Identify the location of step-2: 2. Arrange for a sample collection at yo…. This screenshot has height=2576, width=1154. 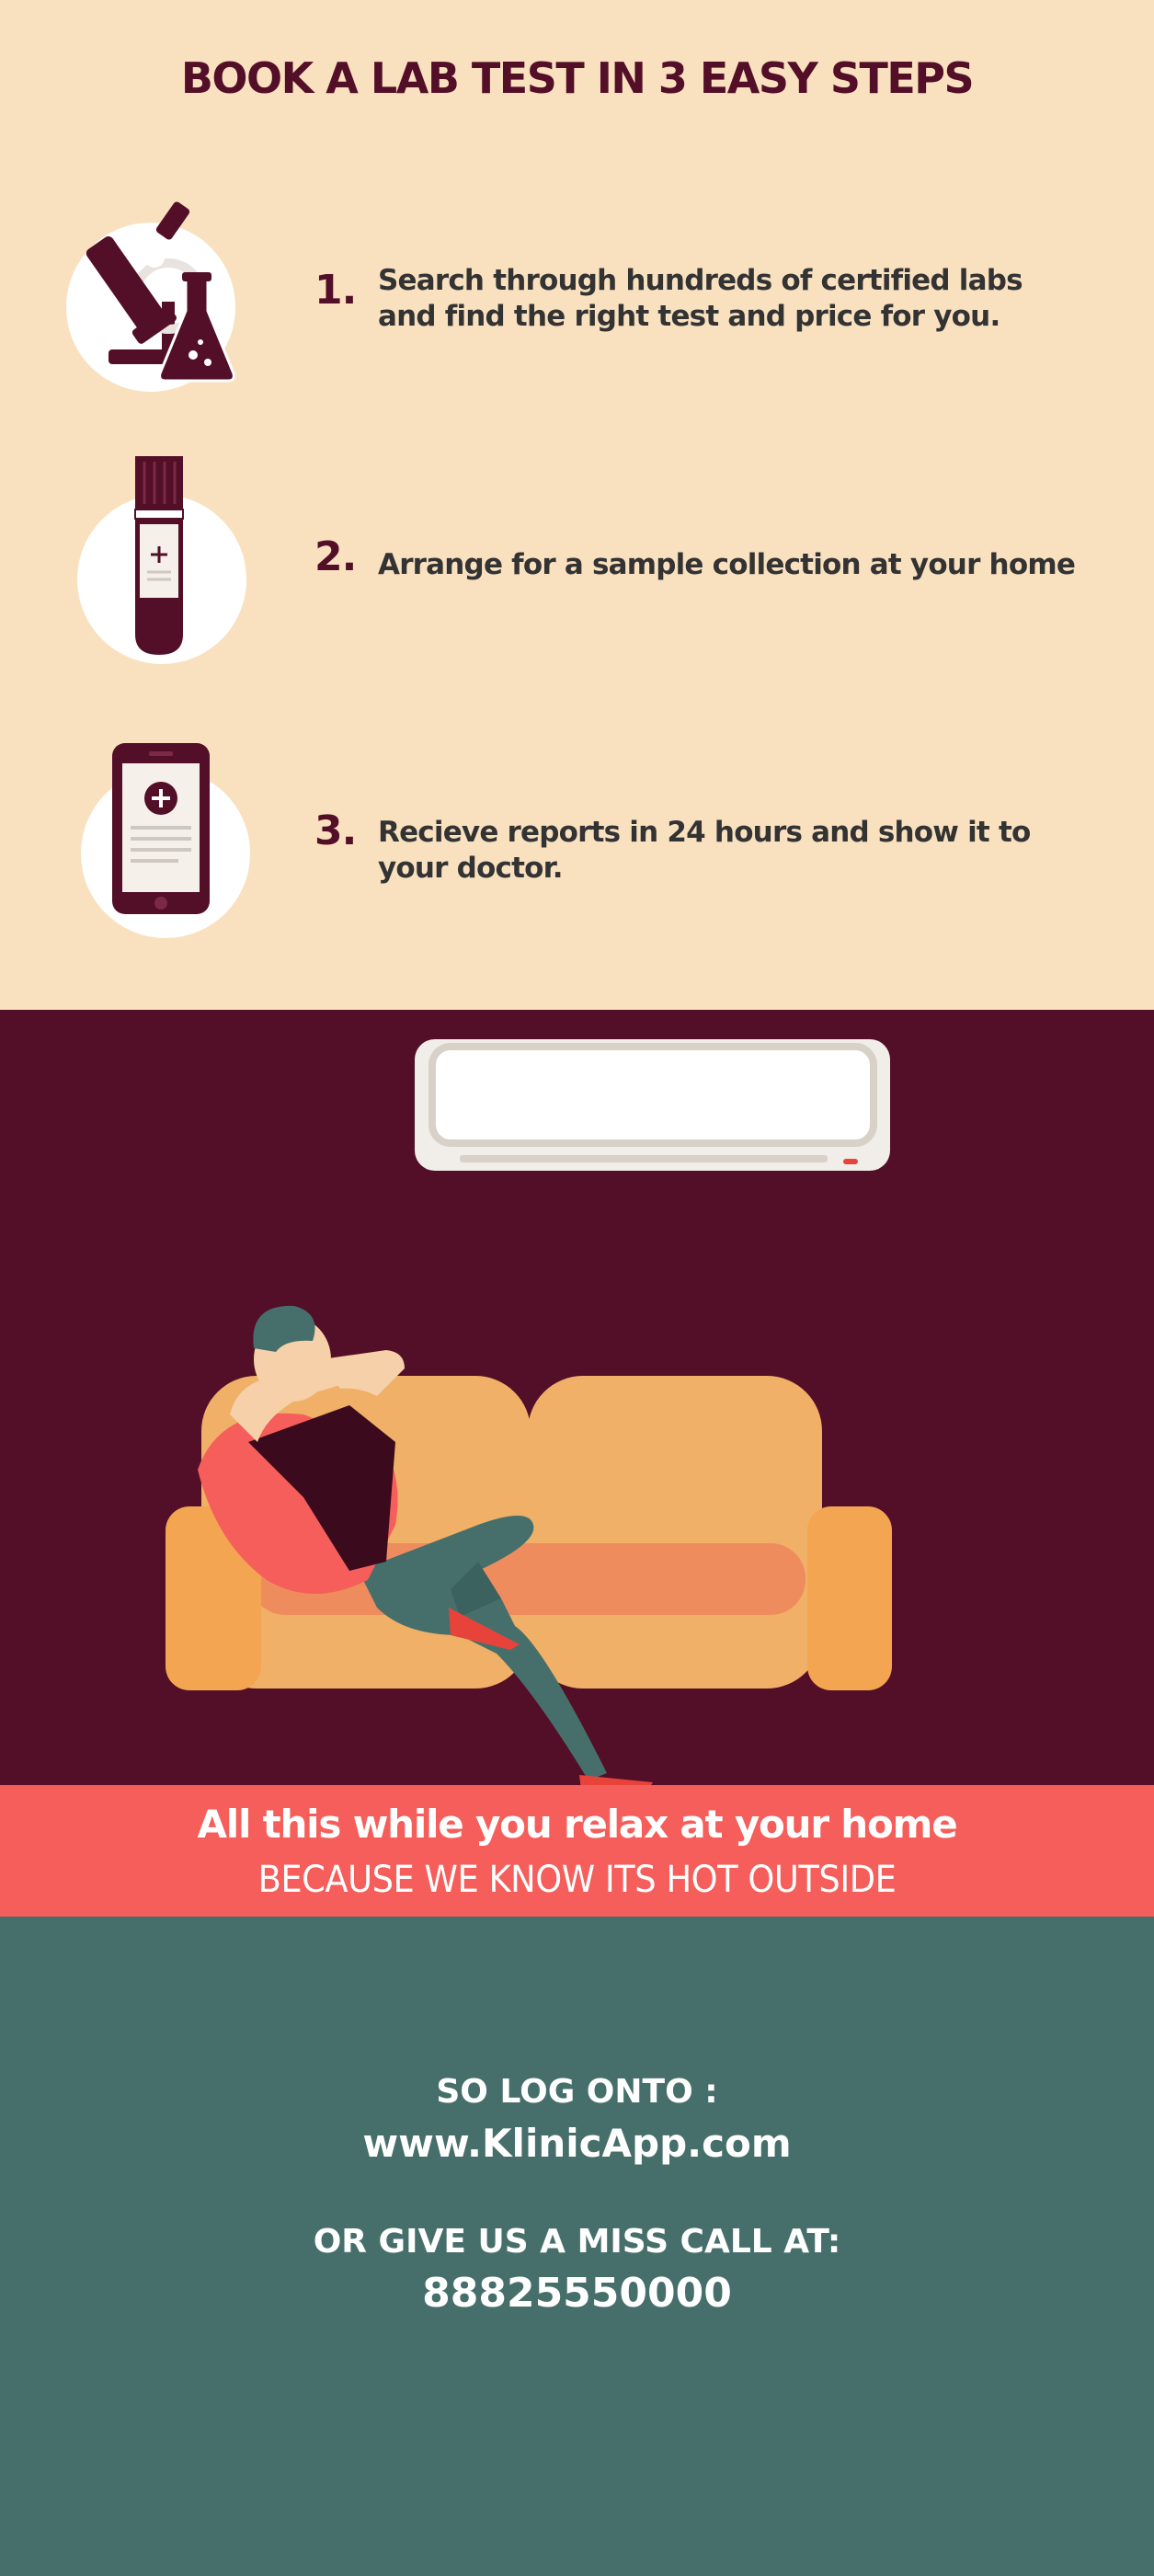
(577, 561).